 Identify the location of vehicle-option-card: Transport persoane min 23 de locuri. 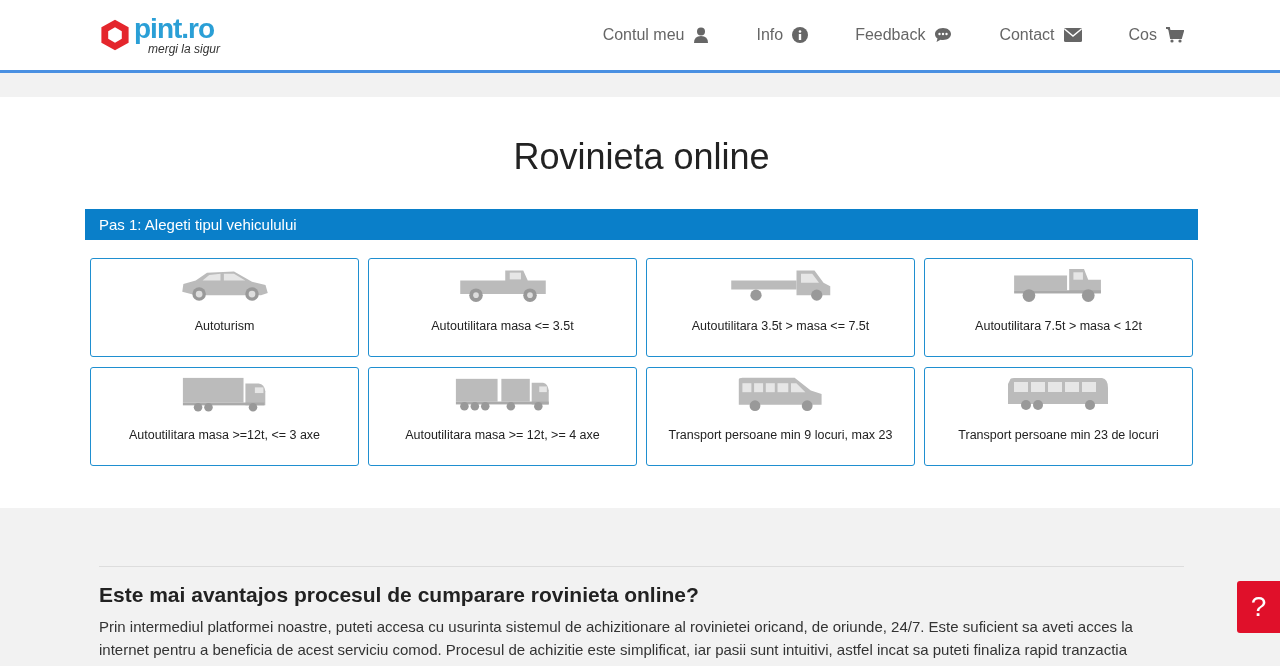
(1058, 416).